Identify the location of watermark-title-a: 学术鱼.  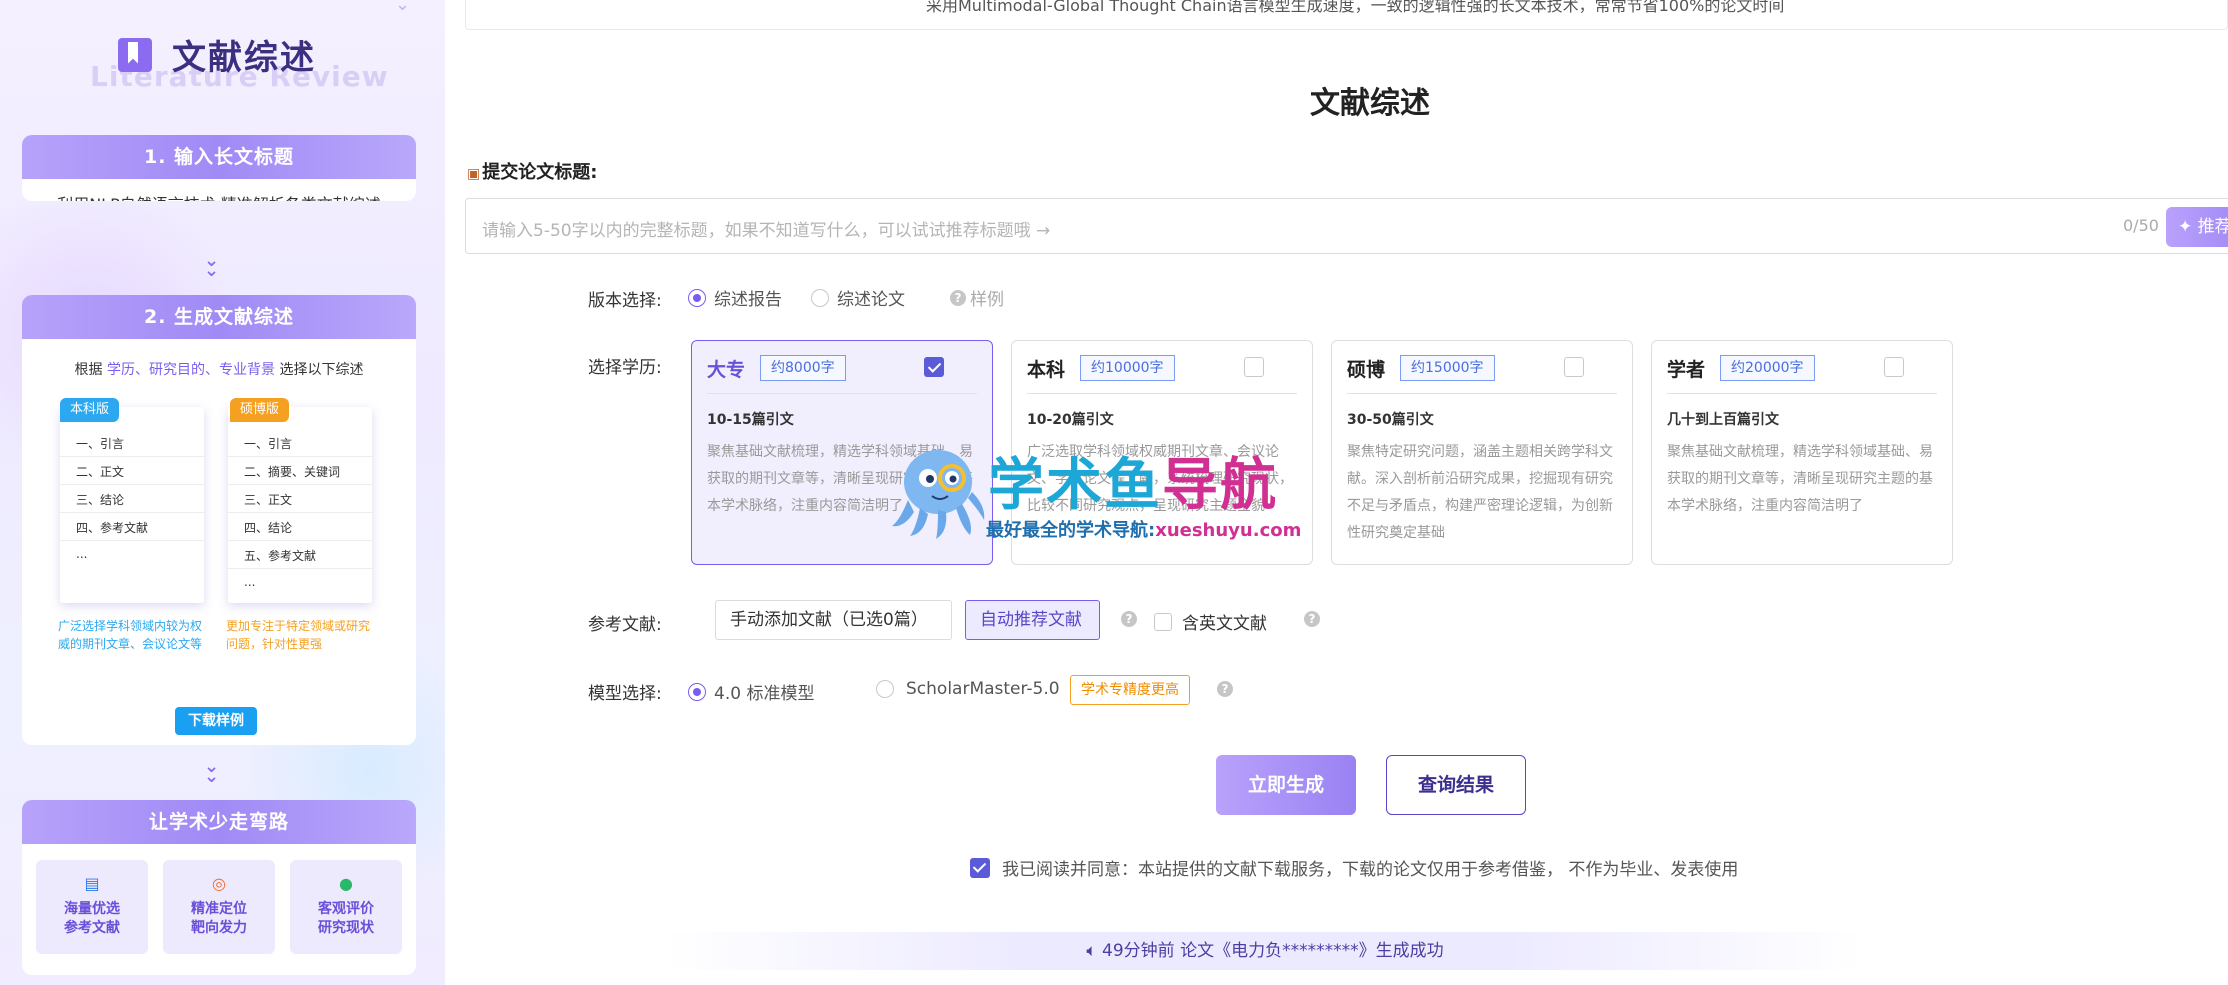
(1075, 485).